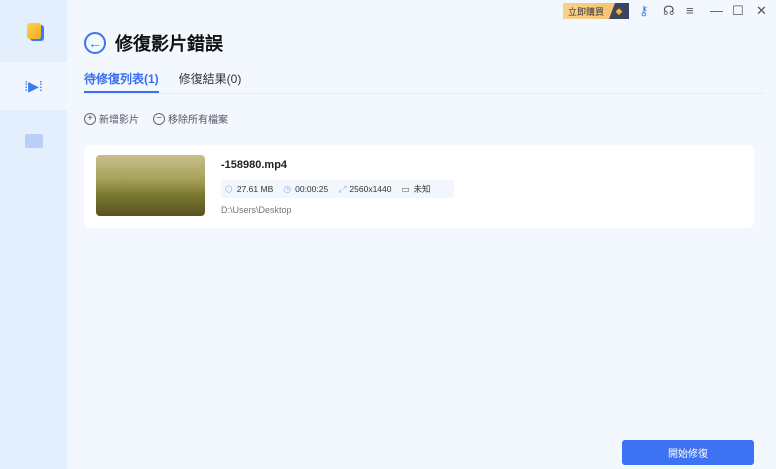 Image resolution: width=776 pixels, height=469 pixels. What do you see at coordinates (716, 10) in the screenshot?
I see `minimize-icon: —` at bounding box center [716, 10].